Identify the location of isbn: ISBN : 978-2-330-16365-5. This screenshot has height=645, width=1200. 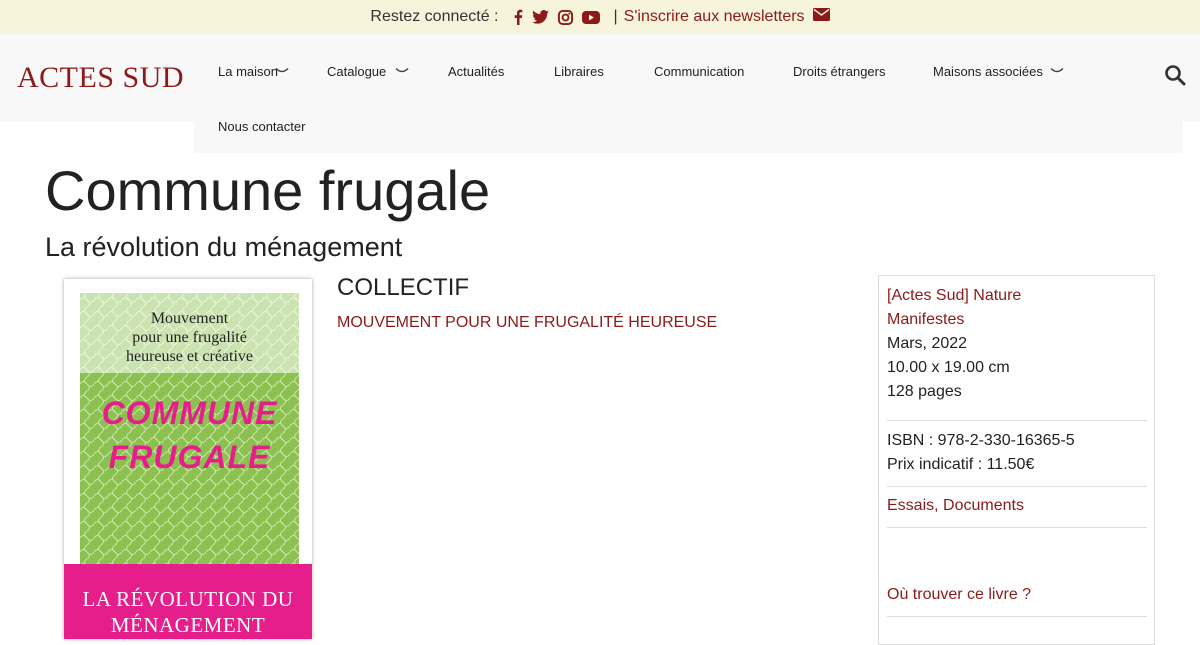
(981, 440).